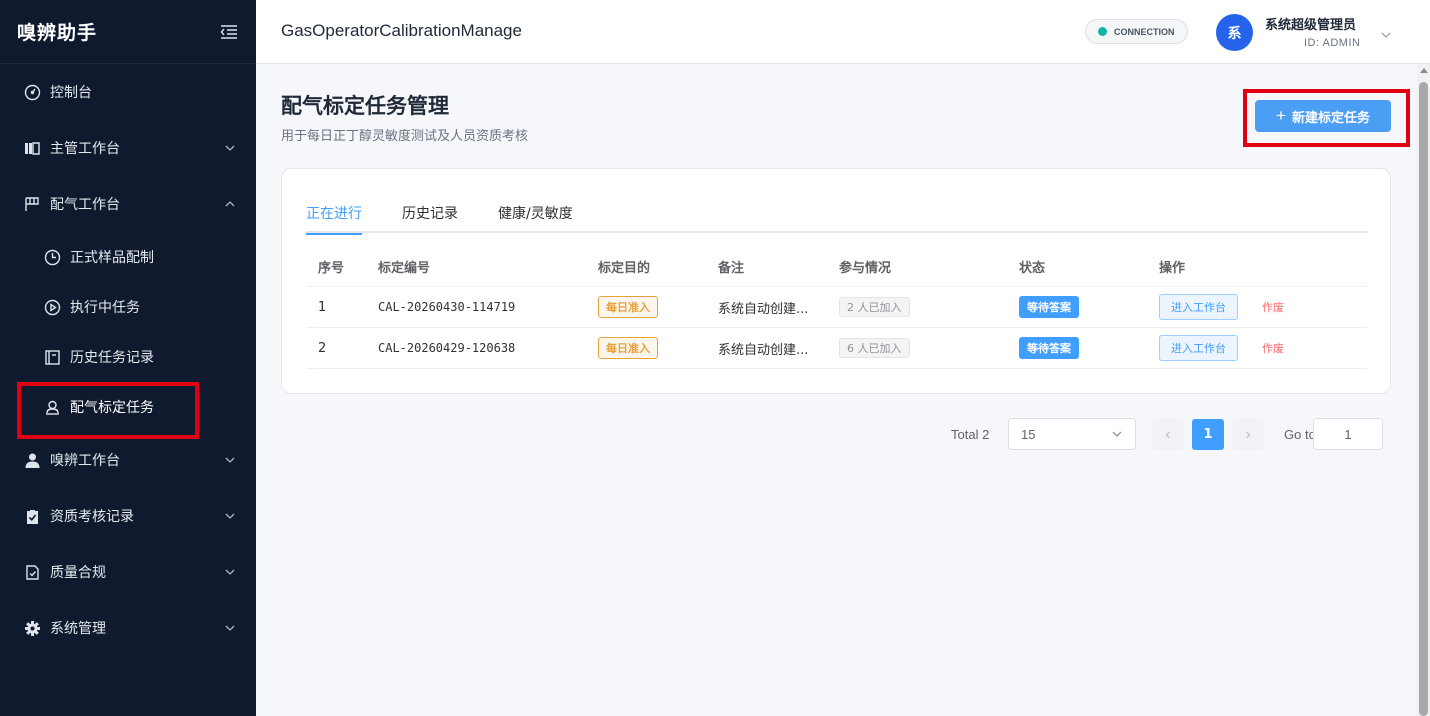  Describe the element at coordinates (92, 517) in the screenshot. I see `sidebar-item-label: 资质考核记录` at that location.